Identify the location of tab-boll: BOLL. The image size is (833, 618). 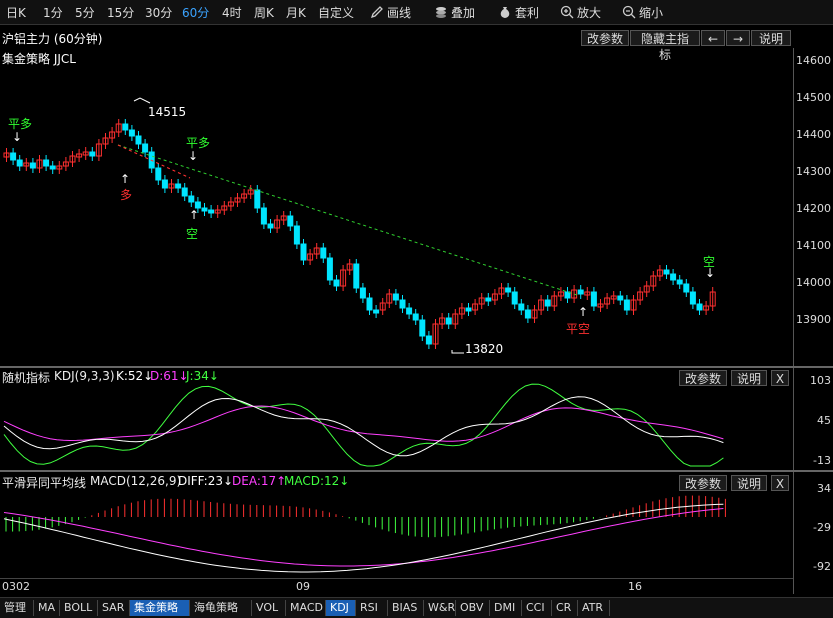
(79, 608).